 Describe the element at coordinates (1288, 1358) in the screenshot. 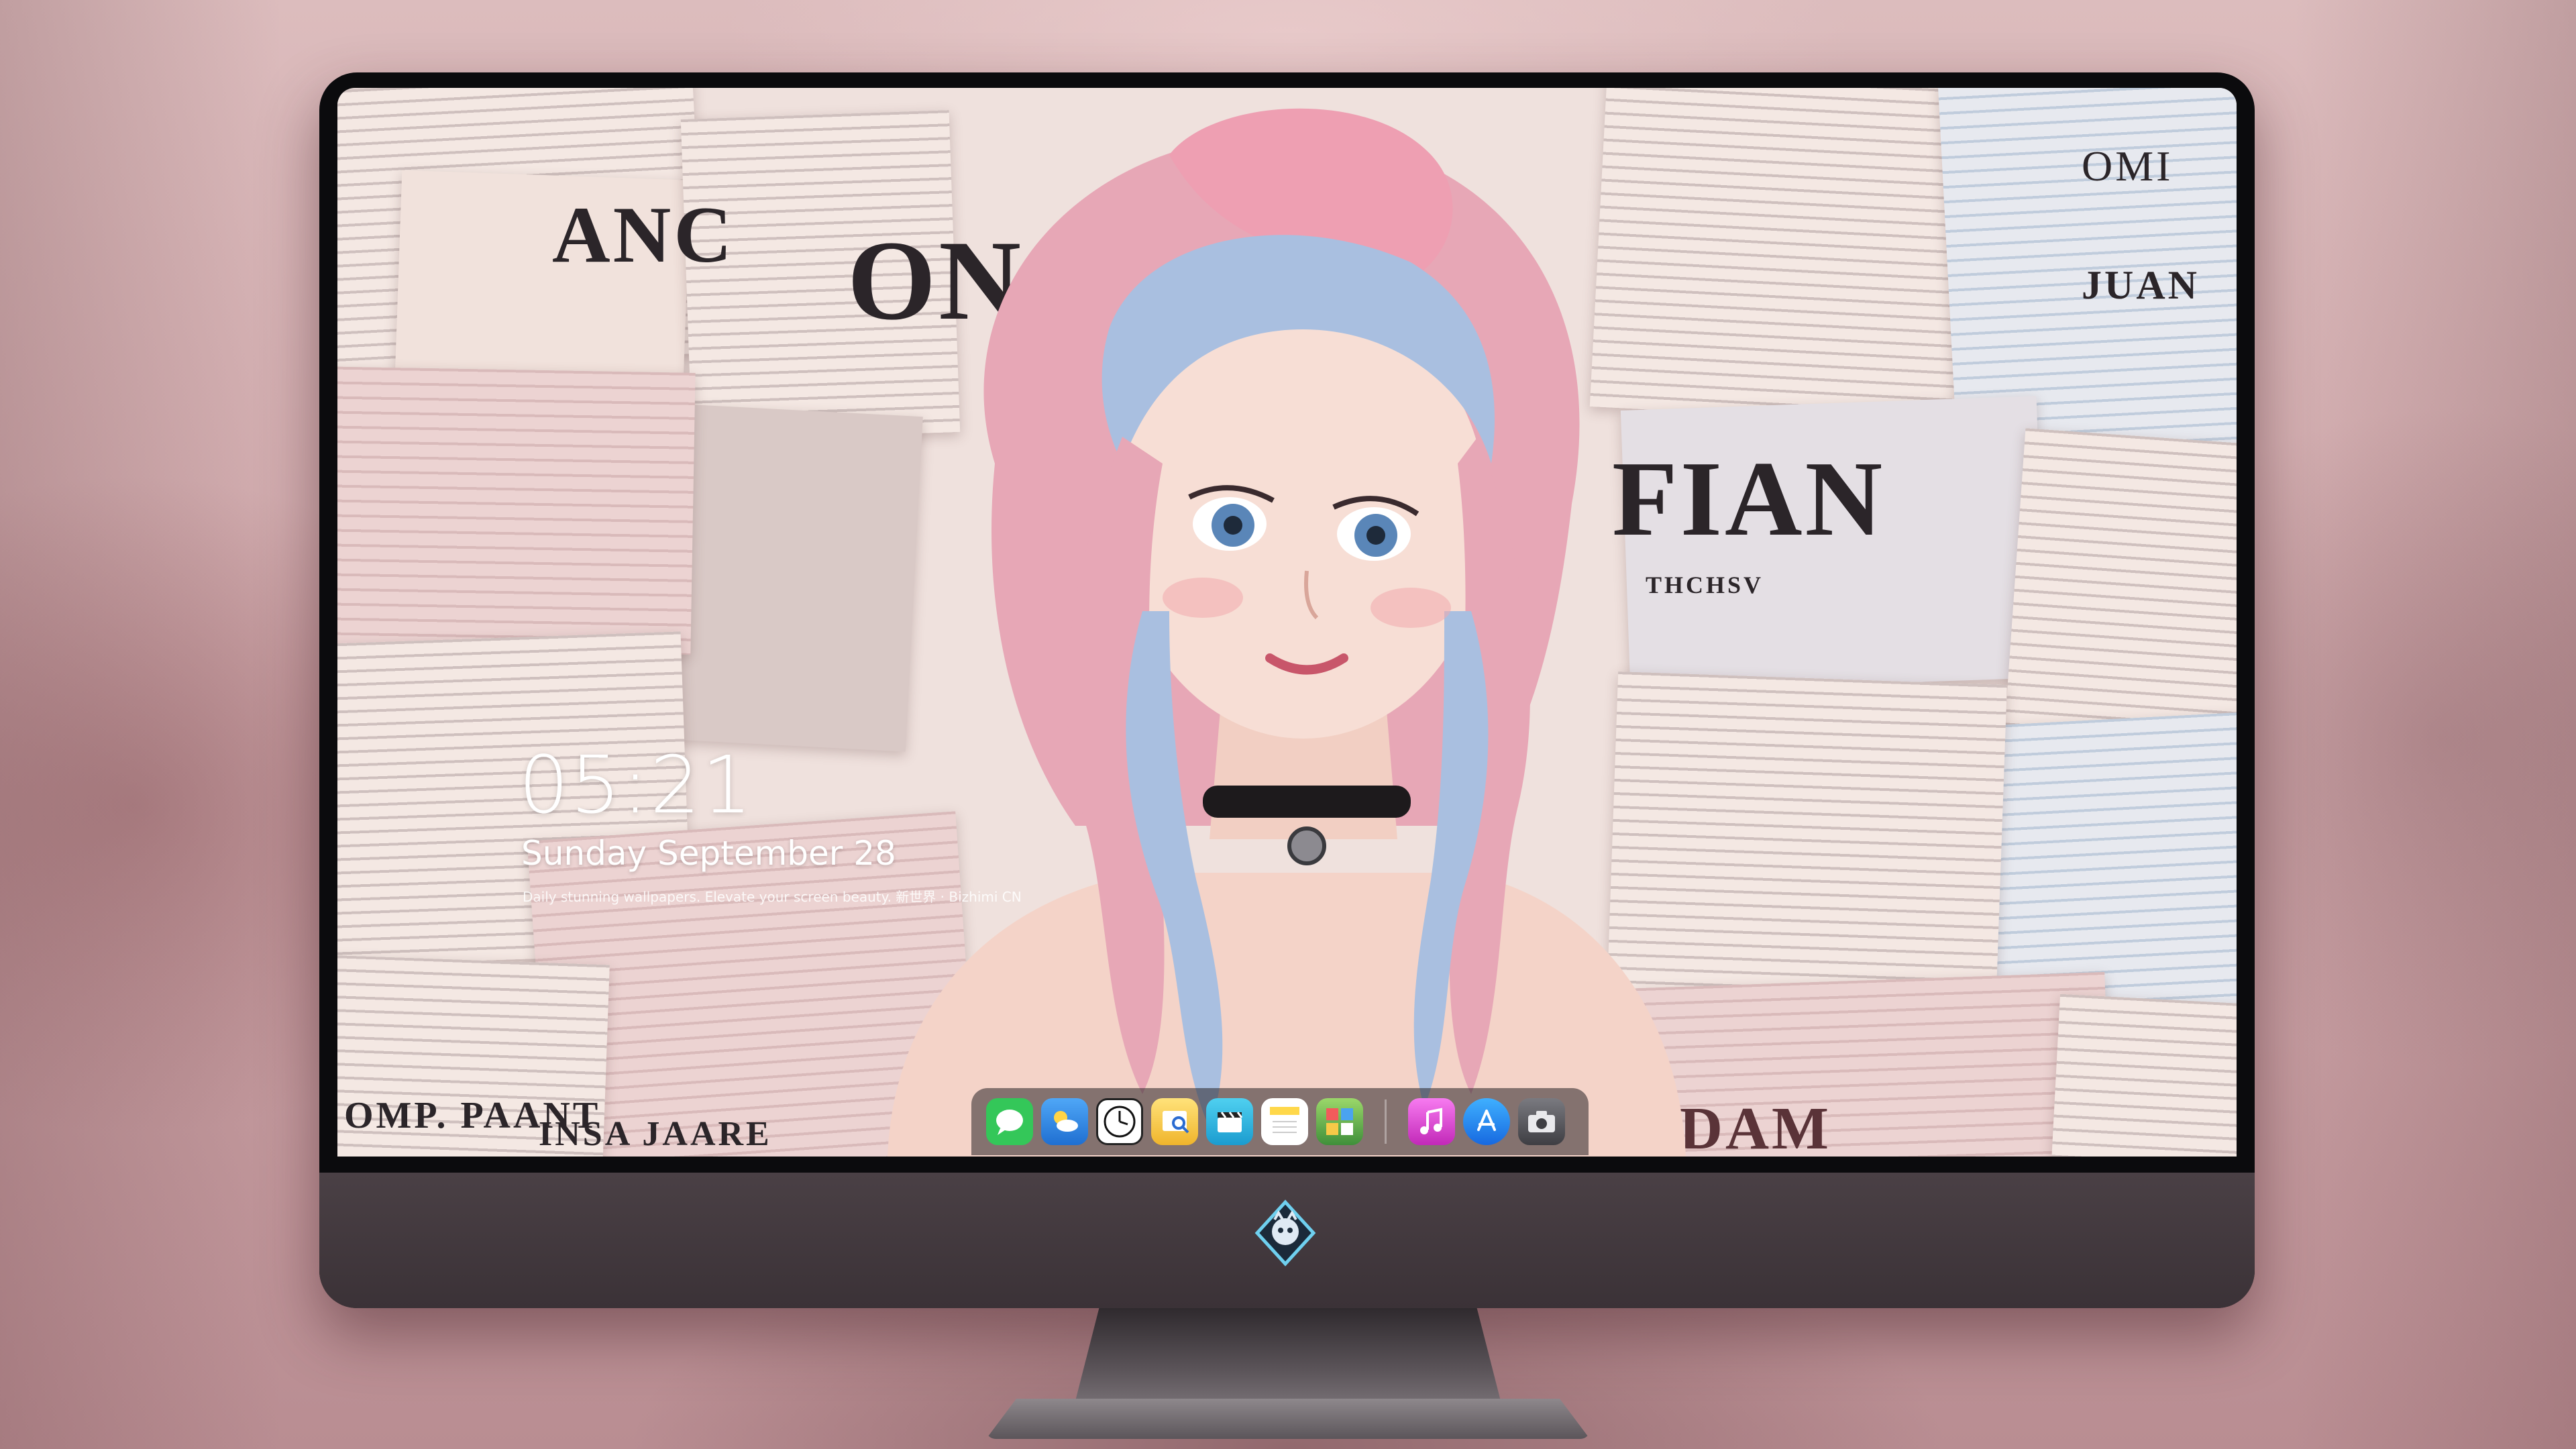

I see `monitor-stand` at that location.